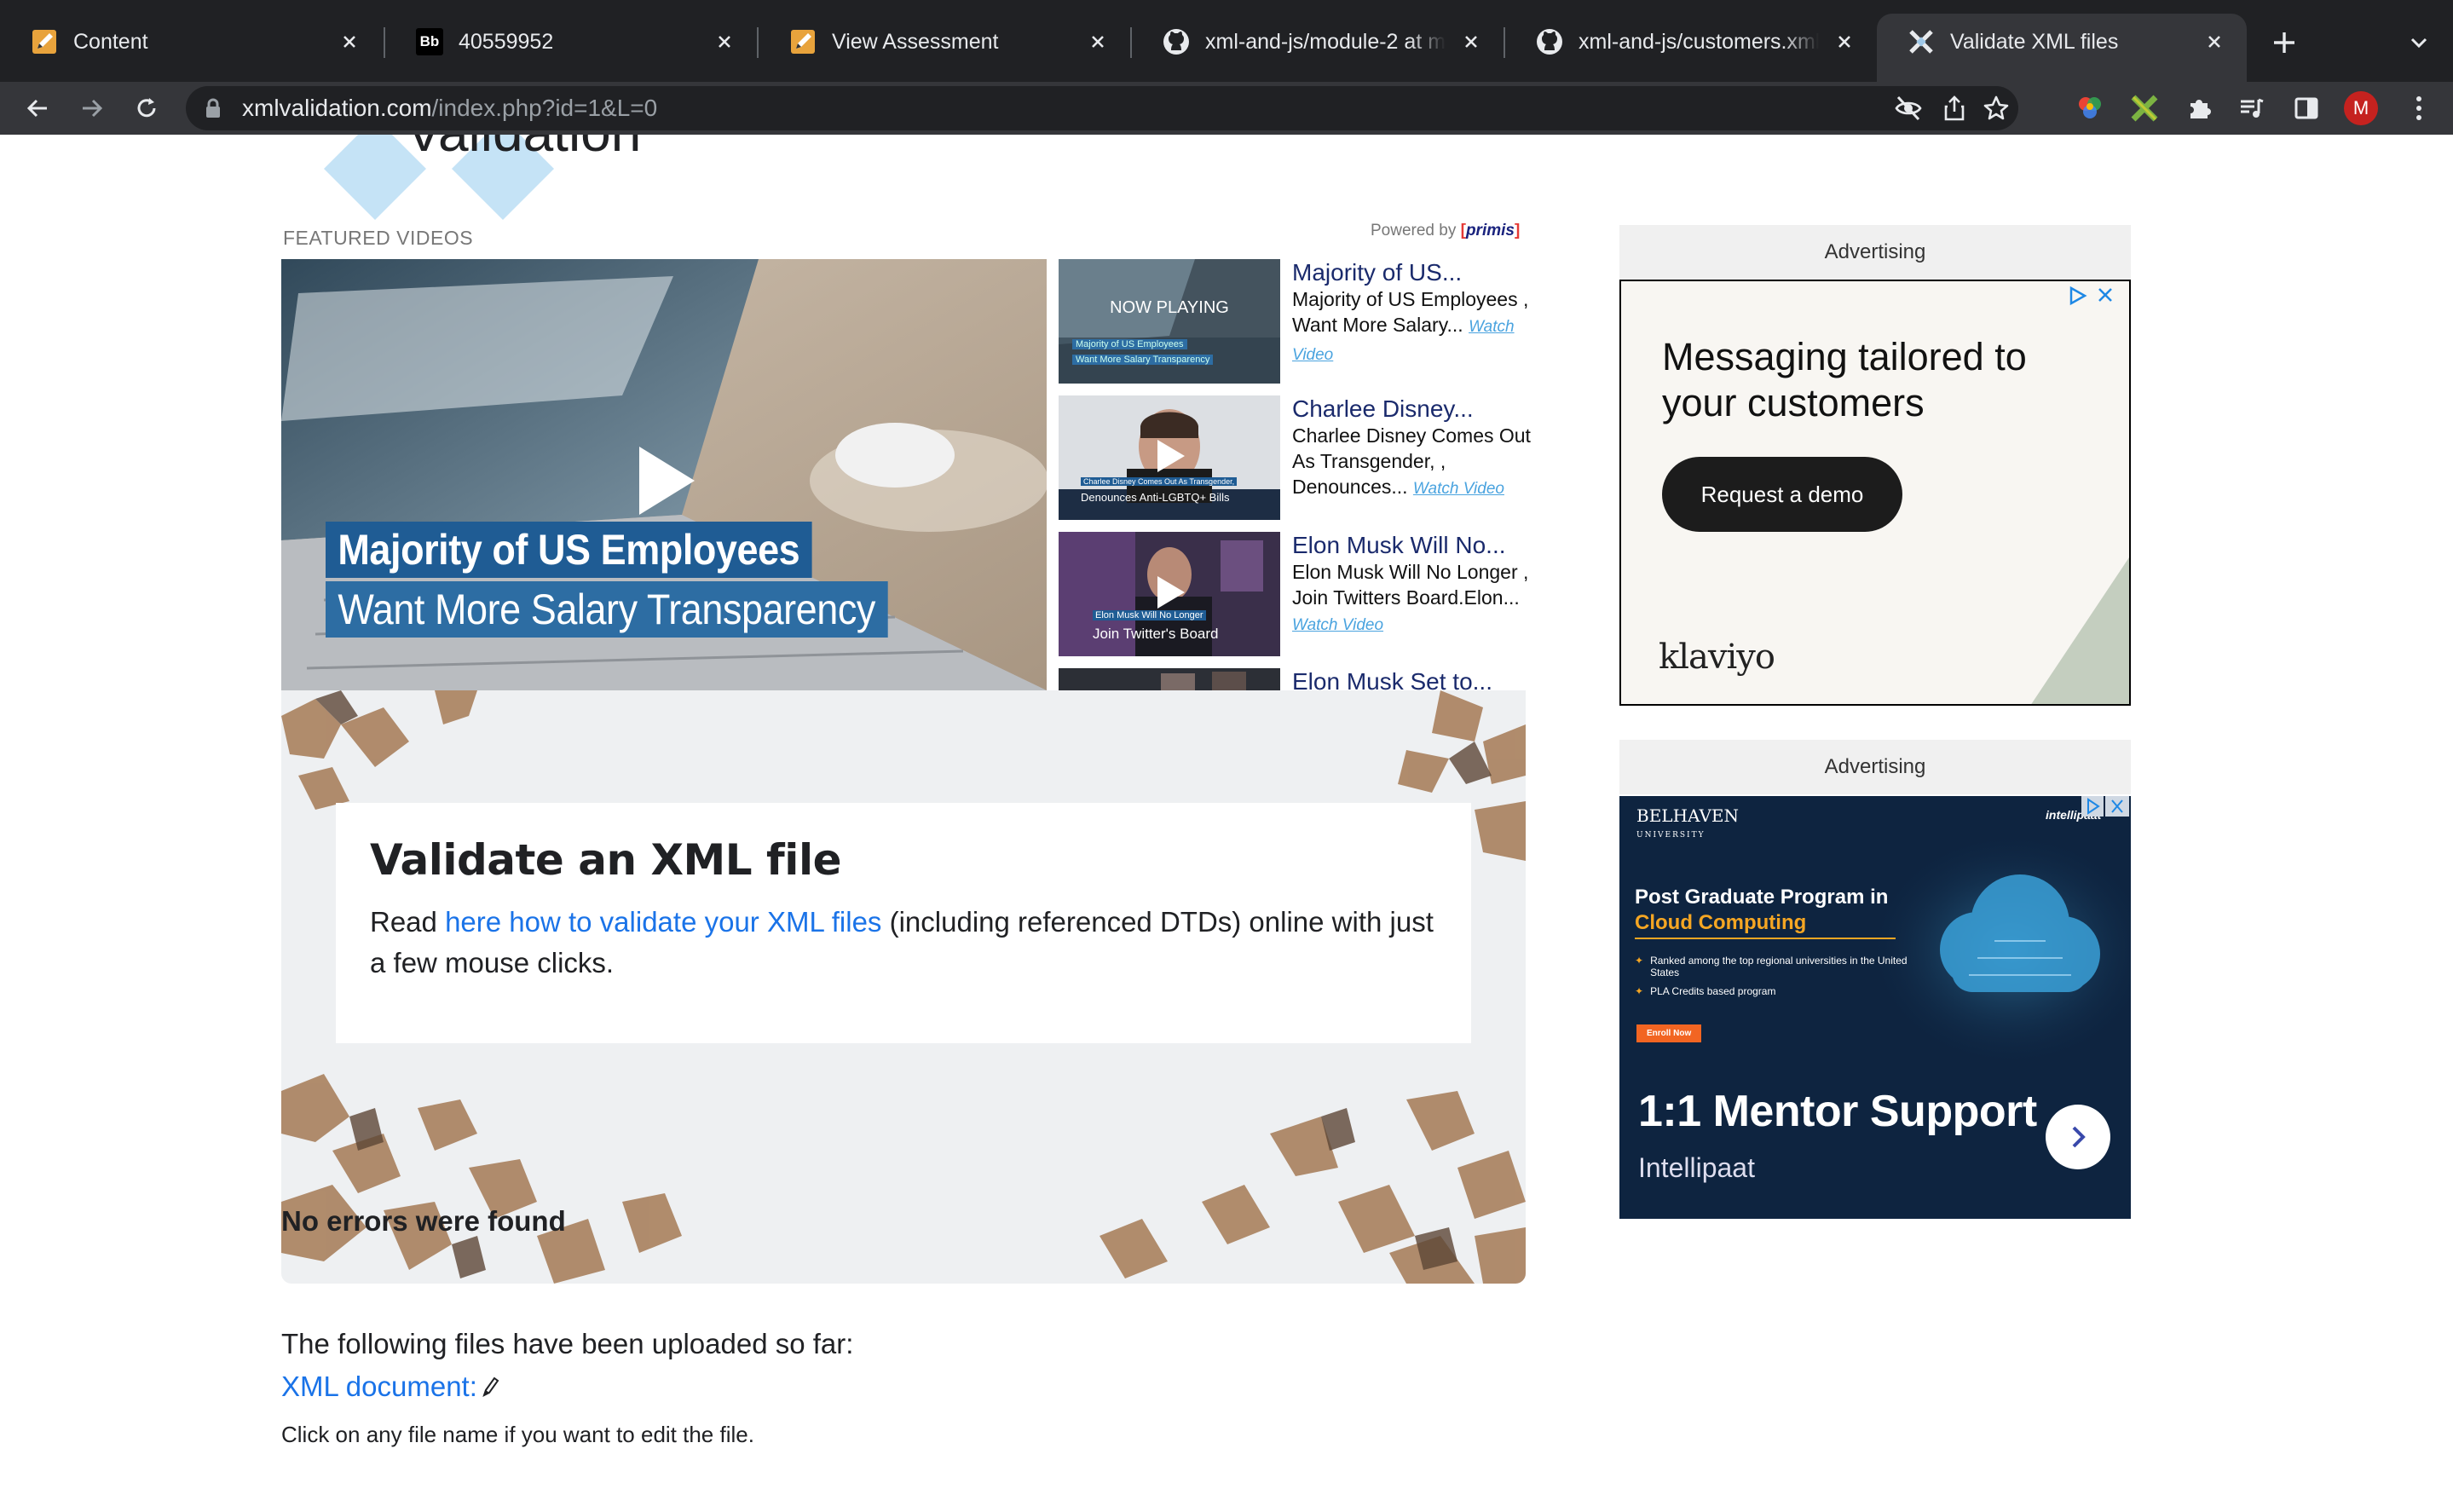 Image resolution: width=2453 pixels, height=1512 pixels. I want to click on ad-divider, so click(1765, 938).